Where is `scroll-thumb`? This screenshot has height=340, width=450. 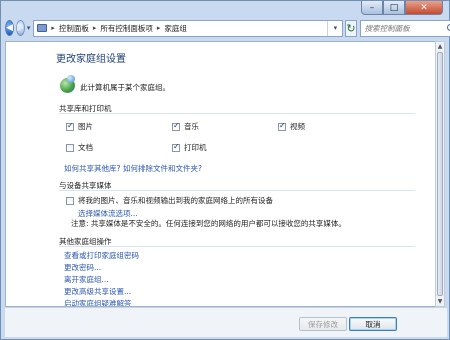 scroll-thumb is located at coordinates (440, 174).